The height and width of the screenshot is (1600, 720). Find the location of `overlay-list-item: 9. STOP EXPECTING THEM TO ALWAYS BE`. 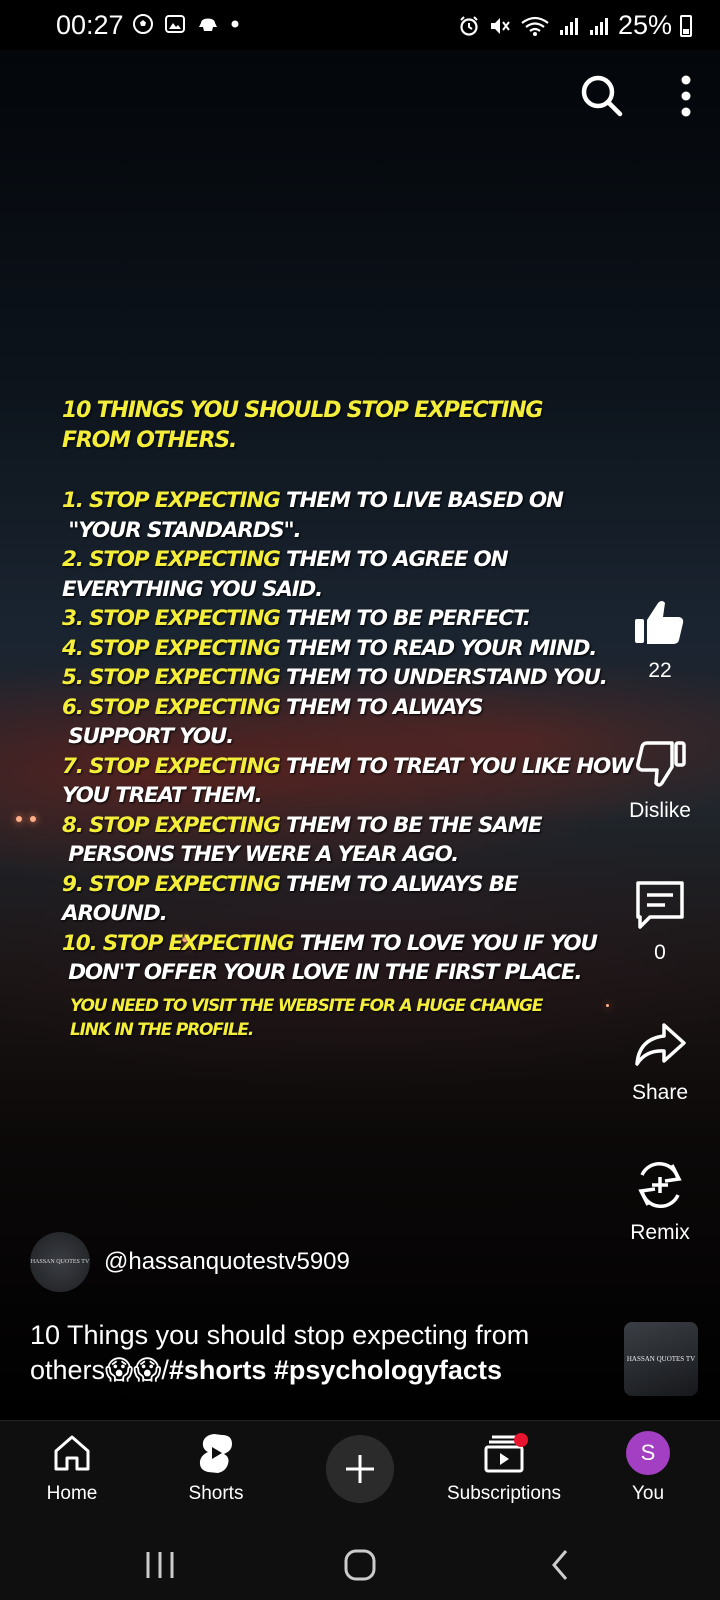

overlay-list-item: 9. STOP EXPECTING THEM TO ALWAYS BE is located at coordinates (357, 885).